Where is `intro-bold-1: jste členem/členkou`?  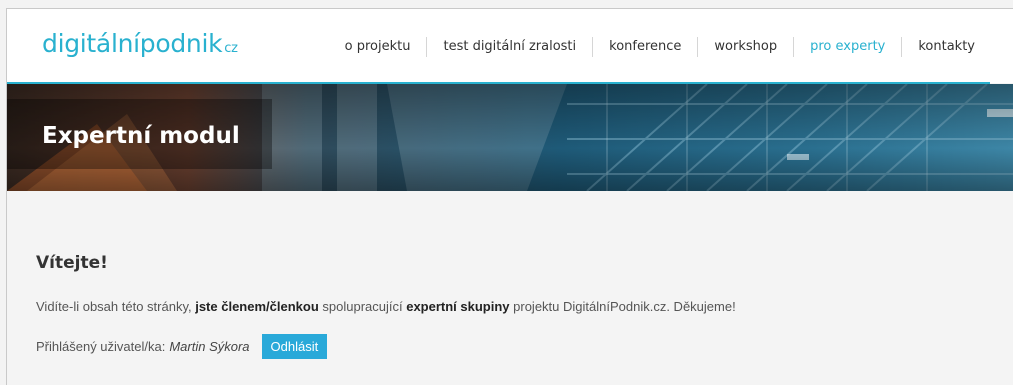
intro-bold-1: jste členem/členkou is located at coordinates (257, 306).